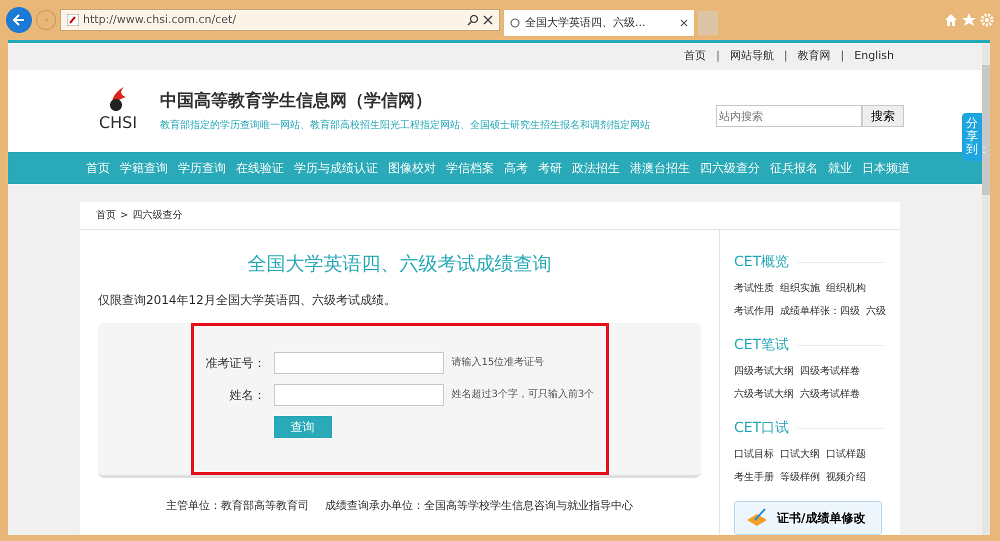 This screenshot has height=541, width=1000. What do you see at coordinates (830, 394) in the screenshot?
I see `sidebar-link: 六级考试样卷` at bounding box center [830, 394].